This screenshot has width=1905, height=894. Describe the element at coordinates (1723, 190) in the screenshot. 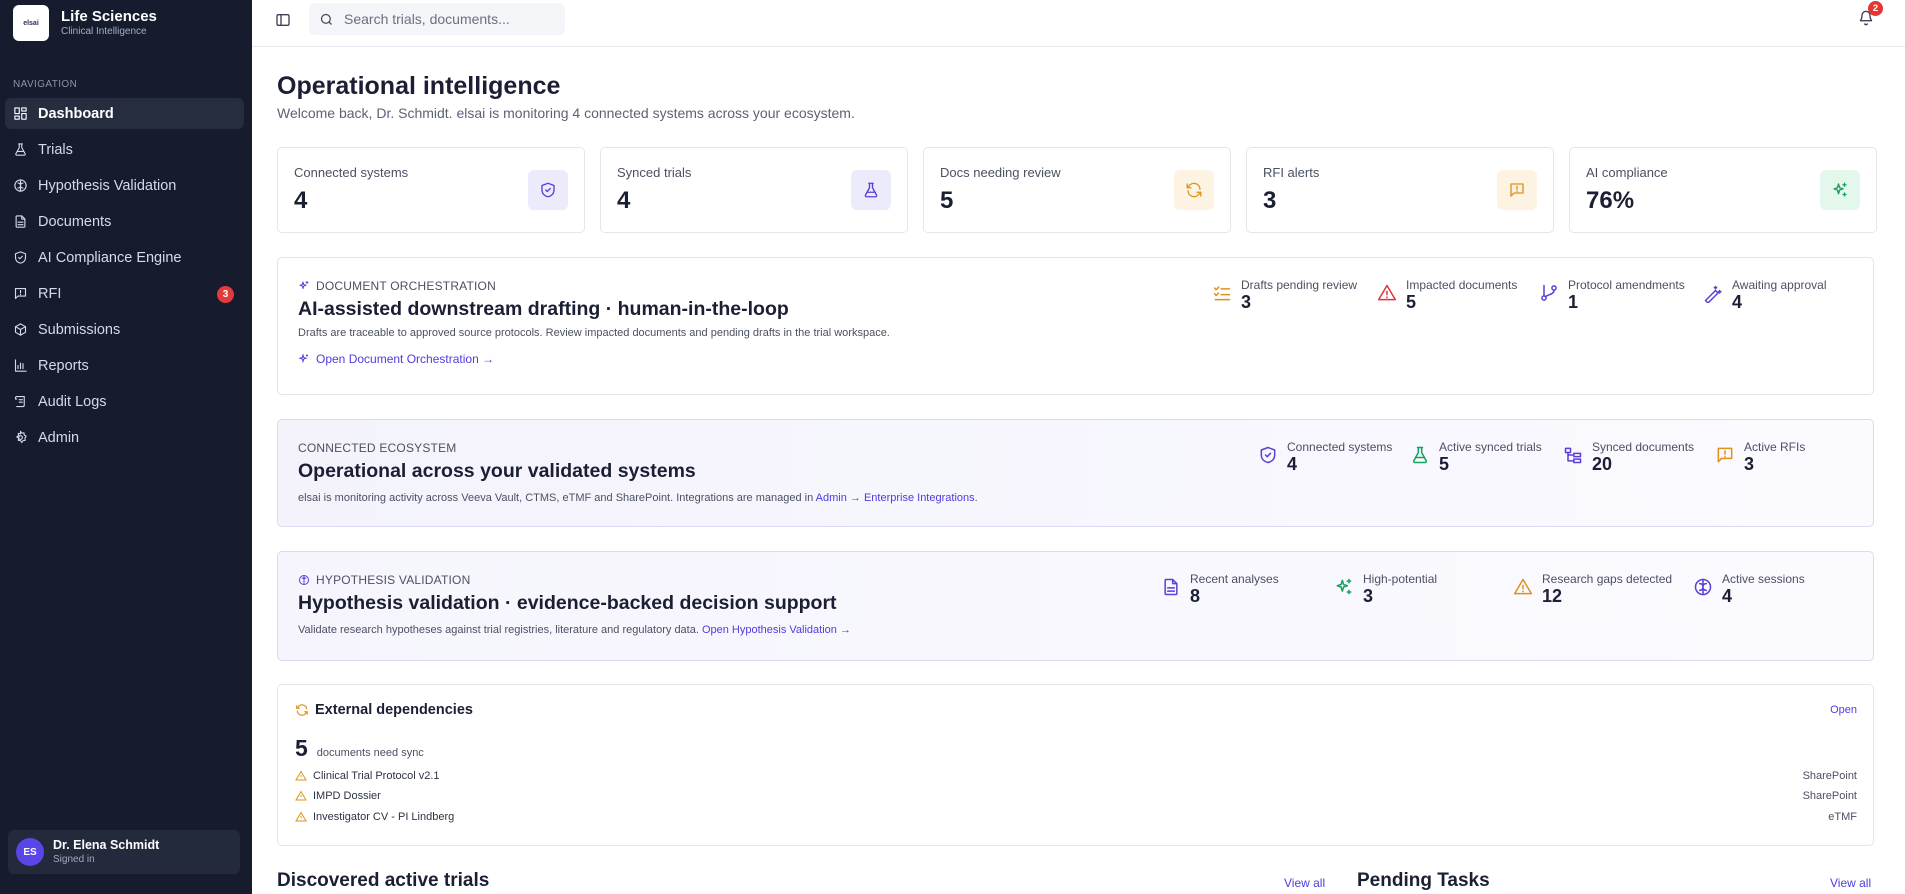

I see `stat-card-ai-compliance: AI compliance 76%` at that location.